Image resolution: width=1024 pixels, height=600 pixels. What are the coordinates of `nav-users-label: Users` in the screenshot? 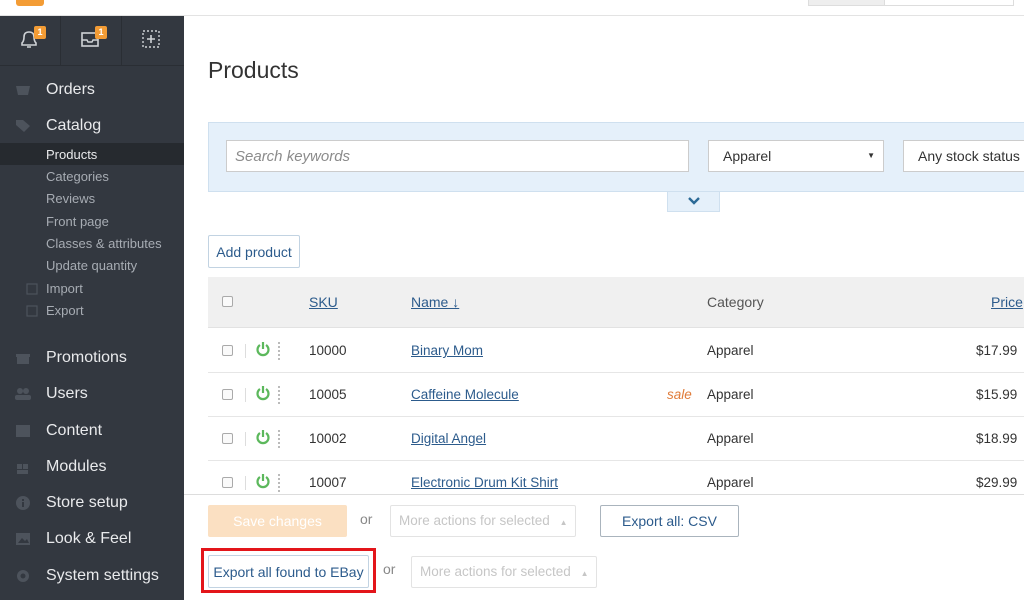 It's located at (67, 393).